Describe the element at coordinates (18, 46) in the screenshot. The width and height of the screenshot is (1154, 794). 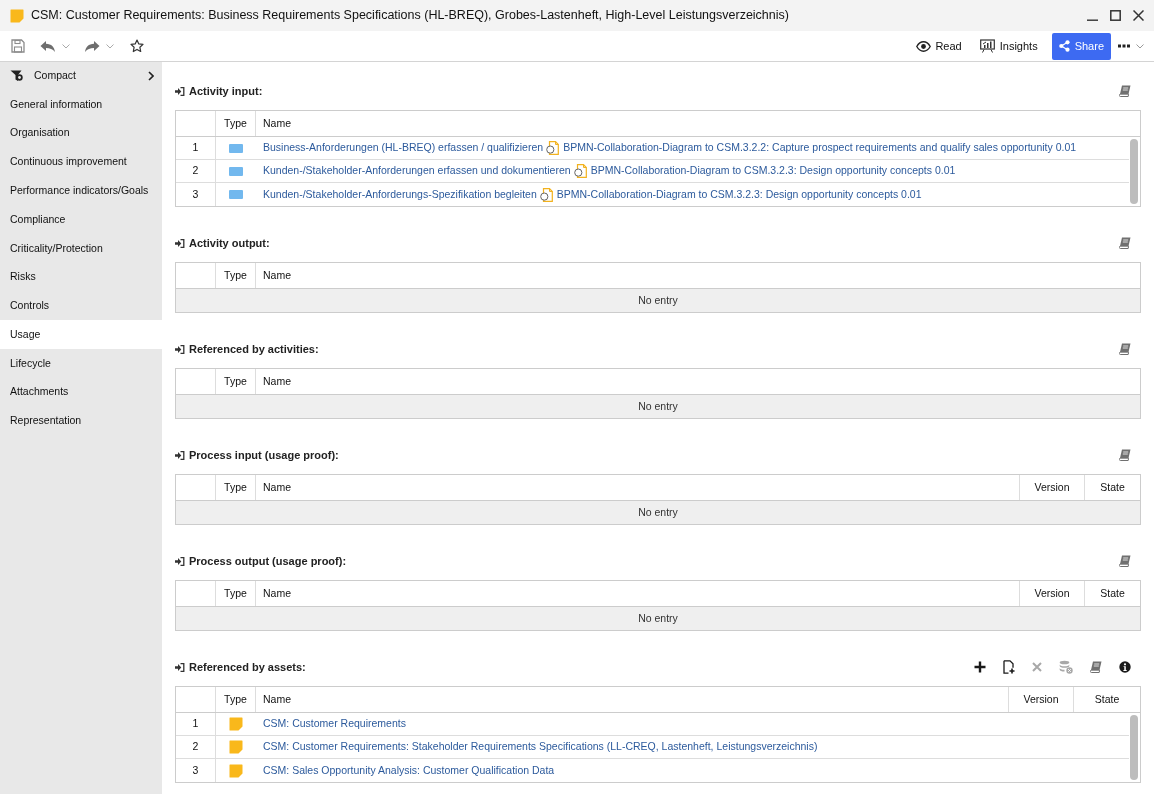
I see `save-icon` at that location.